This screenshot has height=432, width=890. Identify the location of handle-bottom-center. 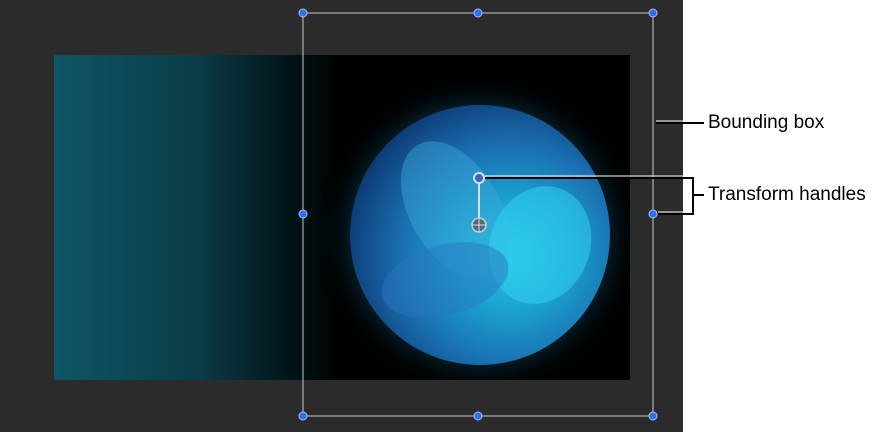
(478, 416).